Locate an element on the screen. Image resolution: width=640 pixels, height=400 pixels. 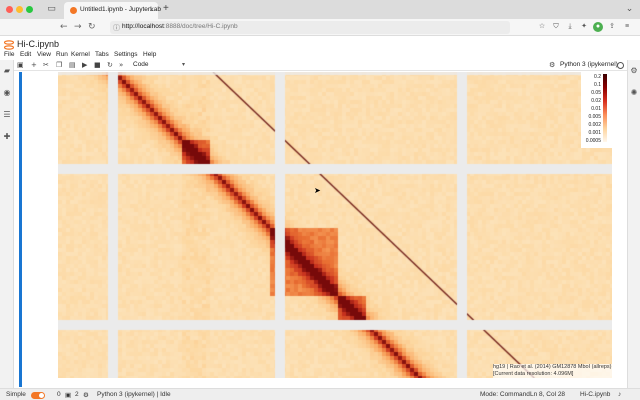
kernel-count: 2 is located at coordinates (77, 394).